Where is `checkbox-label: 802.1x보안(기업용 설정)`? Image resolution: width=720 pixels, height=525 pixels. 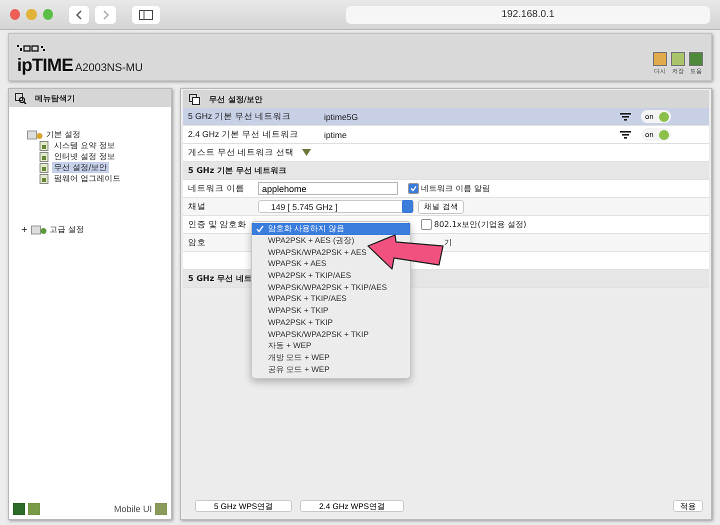 checkbox-label: 802.1x보안(기업용 설정) is located at coordinates (480, 224).